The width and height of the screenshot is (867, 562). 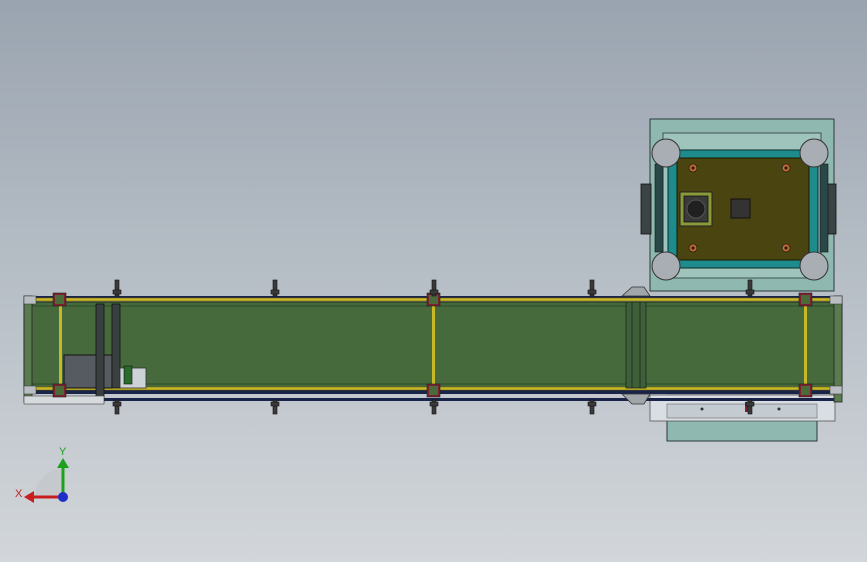 I want to click on sensor-block, so click(x=740, y=208).